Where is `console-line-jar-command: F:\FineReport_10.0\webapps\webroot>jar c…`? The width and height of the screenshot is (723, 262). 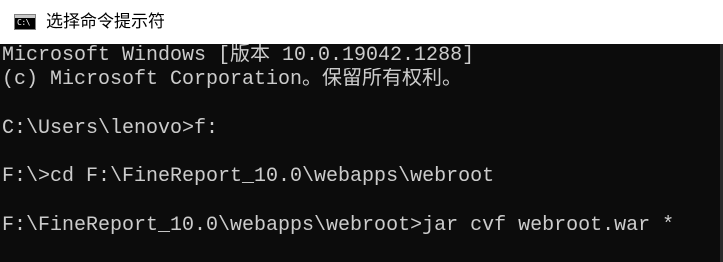
console-line-jar-command: F:\FineReport_10.0\webapps\webroot>jar c… is located at coordinates (362, 226).